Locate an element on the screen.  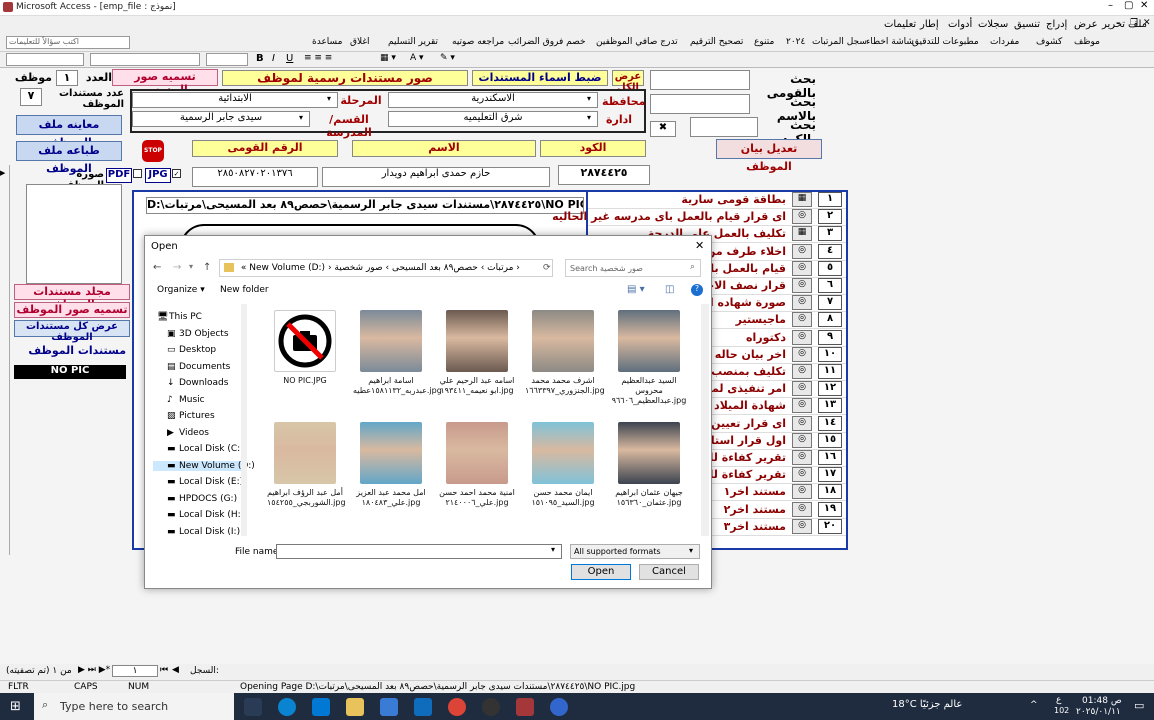
nav-item: ▤ Documents is located at coordinates (198, 367).